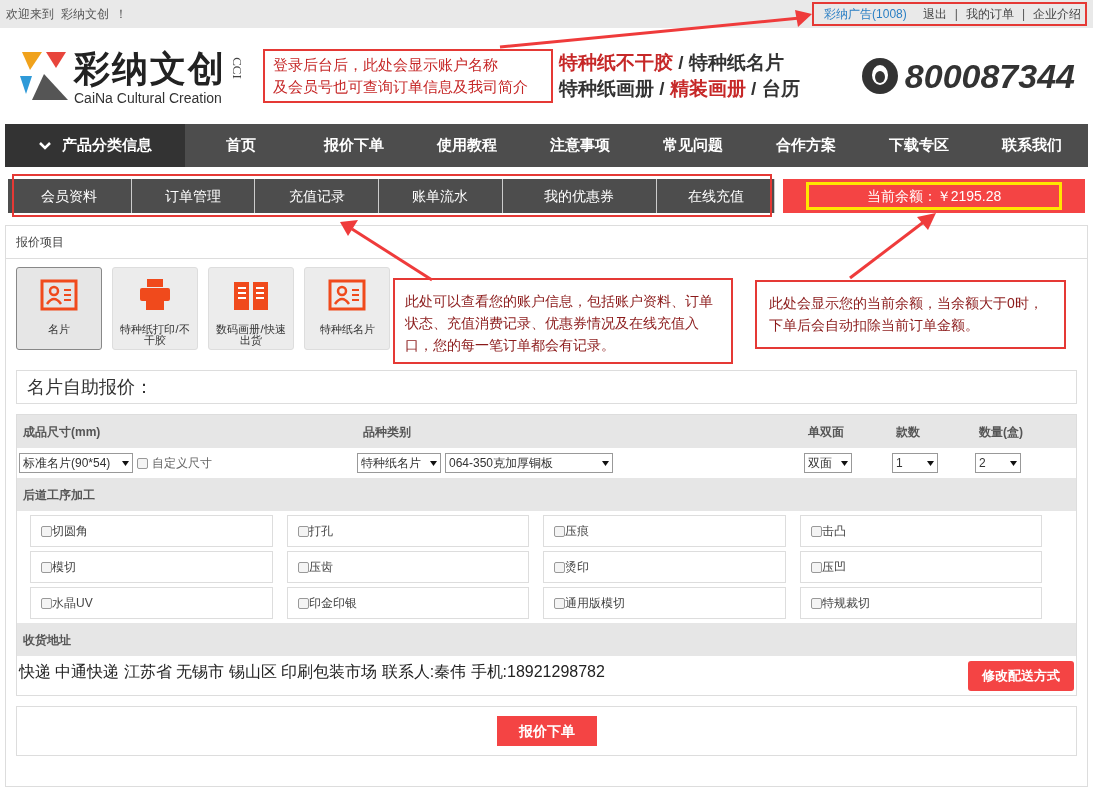 This screenshot has height=791, width=1093. What do you see at coordinates (251, 308) in the screenshot?
I see `product-tile: 数码画册/快速出货` at bounding box center [251, 308].